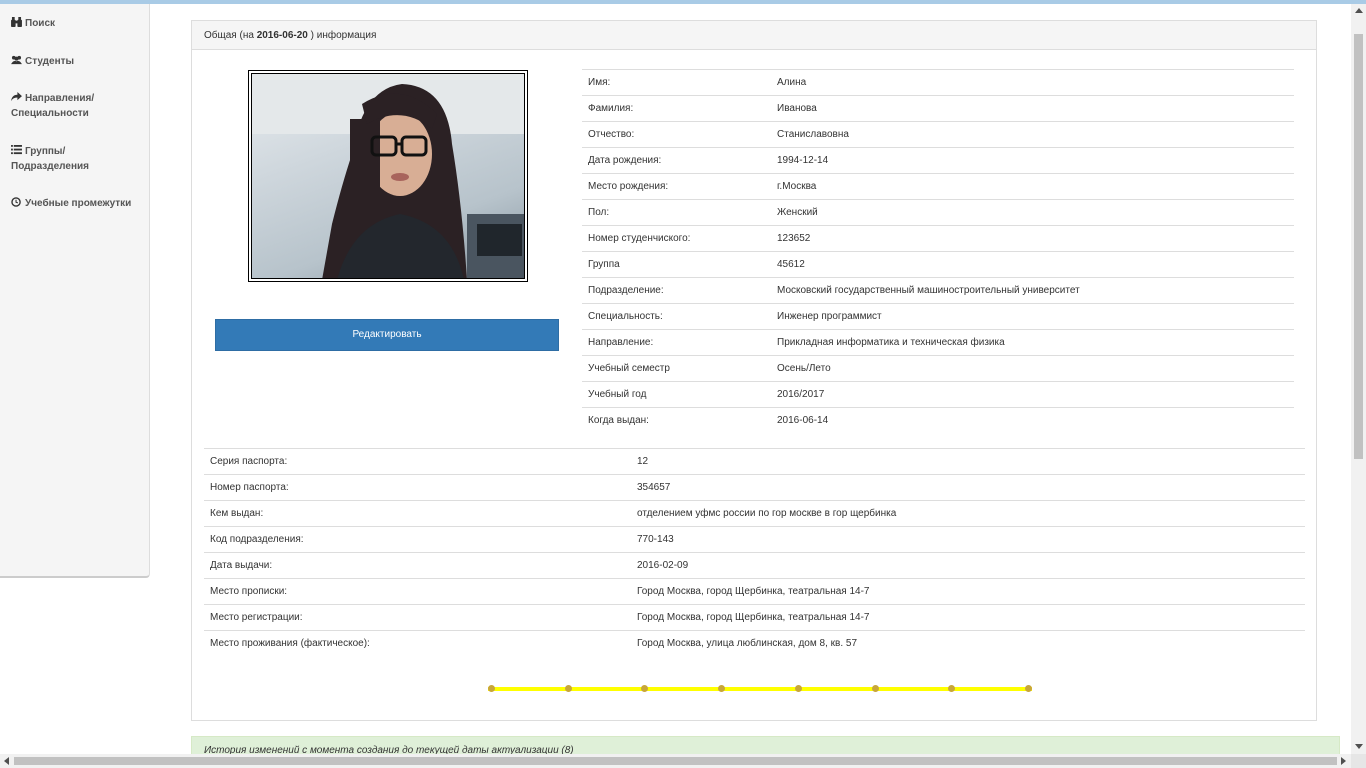 The height and width of the screenshot is (768, 1366). I want to click on nav-students-label: Студенты, so click(50, 61).